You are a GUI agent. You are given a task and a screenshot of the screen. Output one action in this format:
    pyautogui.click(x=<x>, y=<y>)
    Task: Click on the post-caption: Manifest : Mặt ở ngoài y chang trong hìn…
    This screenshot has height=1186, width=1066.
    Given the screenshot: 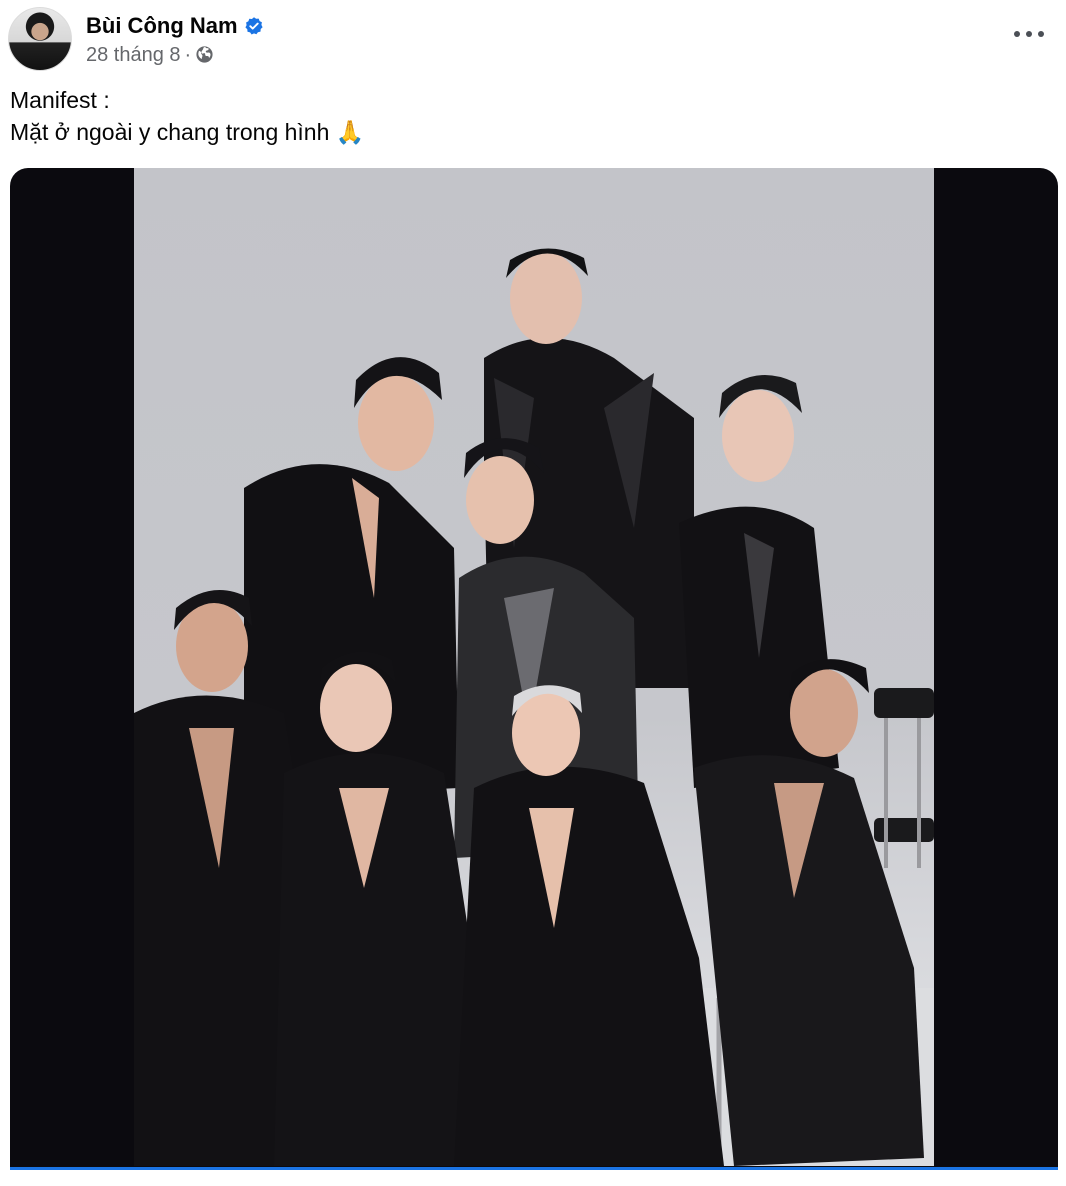 What is the action you would take?
    pyautogui.click(x=187, y=116)
    